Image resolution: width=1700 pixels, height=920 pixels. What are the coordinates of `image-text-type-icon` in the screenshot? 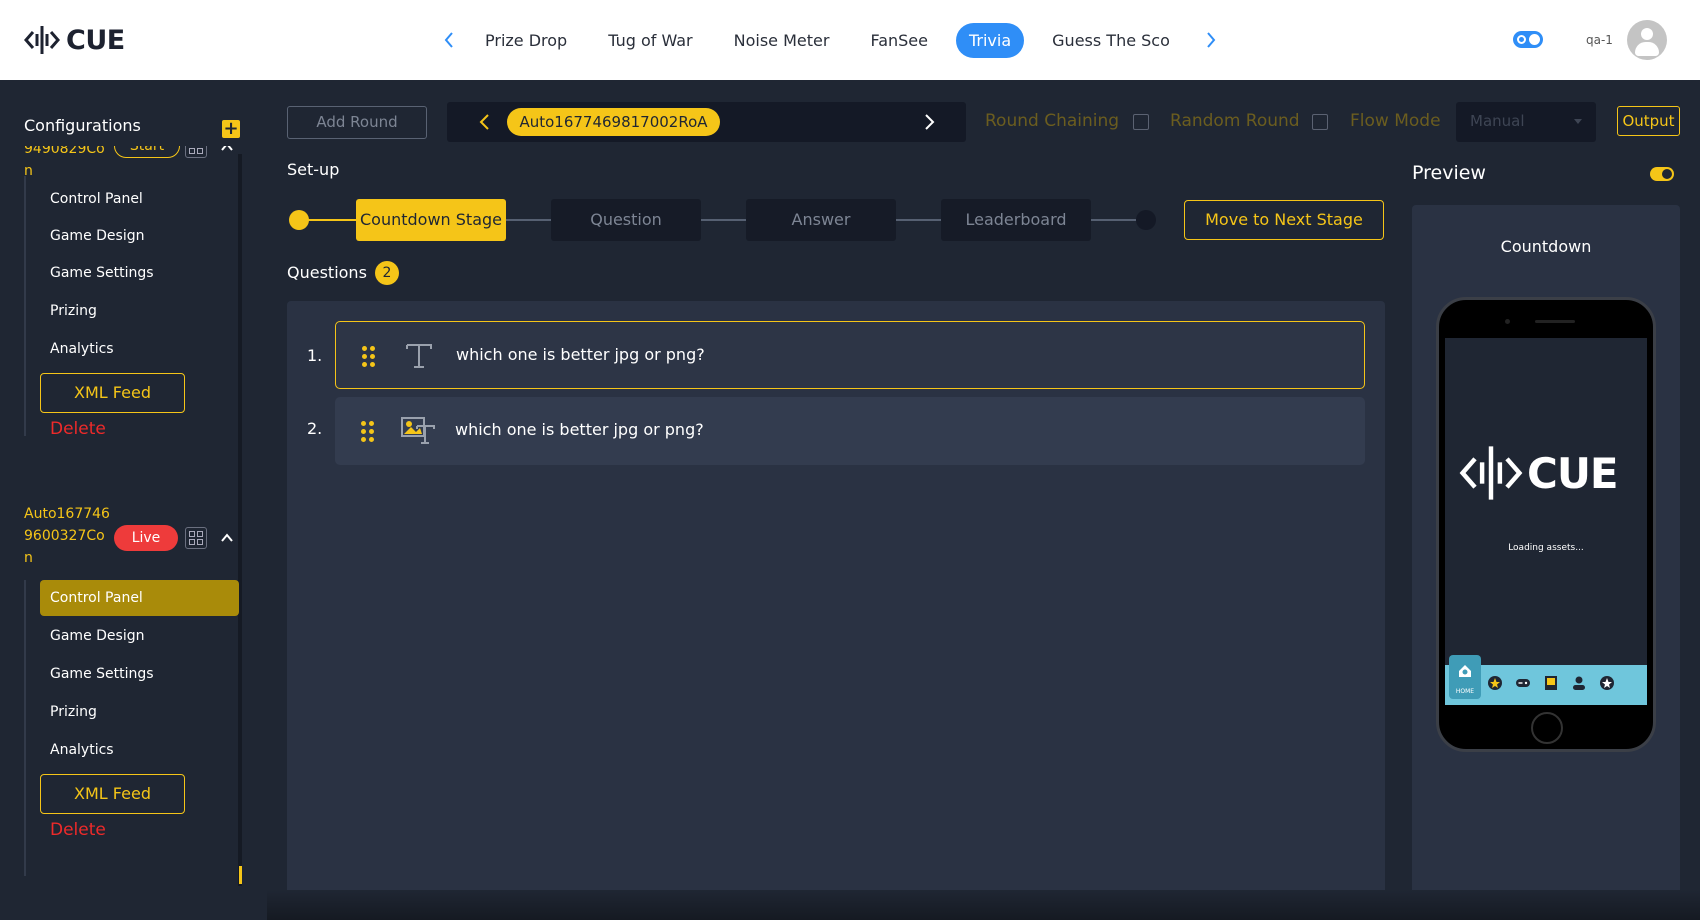 It's located at (418, 430).